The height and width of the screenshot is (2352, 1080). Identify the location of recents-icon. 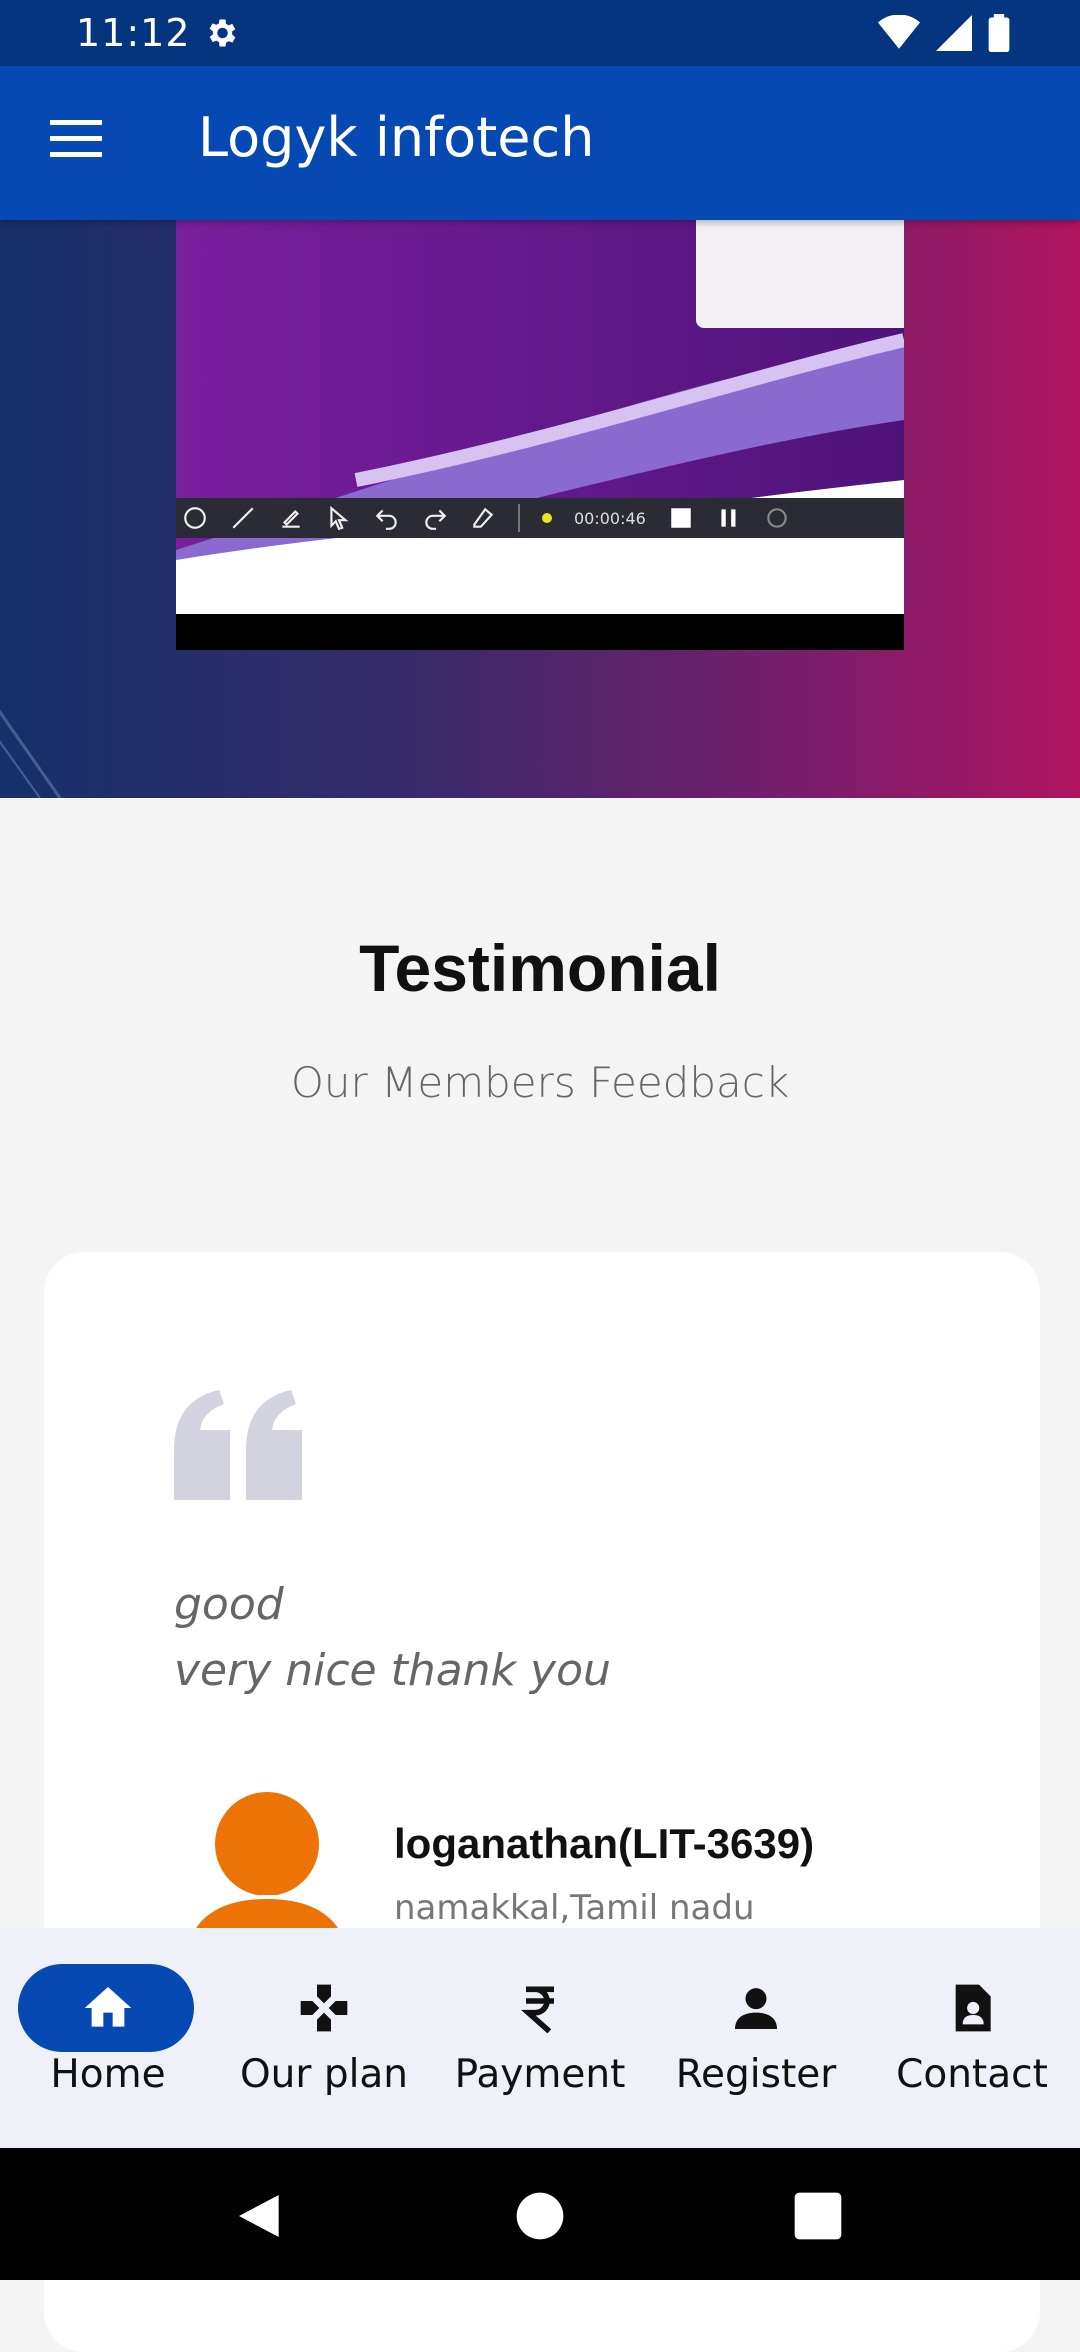
(818, 2216).